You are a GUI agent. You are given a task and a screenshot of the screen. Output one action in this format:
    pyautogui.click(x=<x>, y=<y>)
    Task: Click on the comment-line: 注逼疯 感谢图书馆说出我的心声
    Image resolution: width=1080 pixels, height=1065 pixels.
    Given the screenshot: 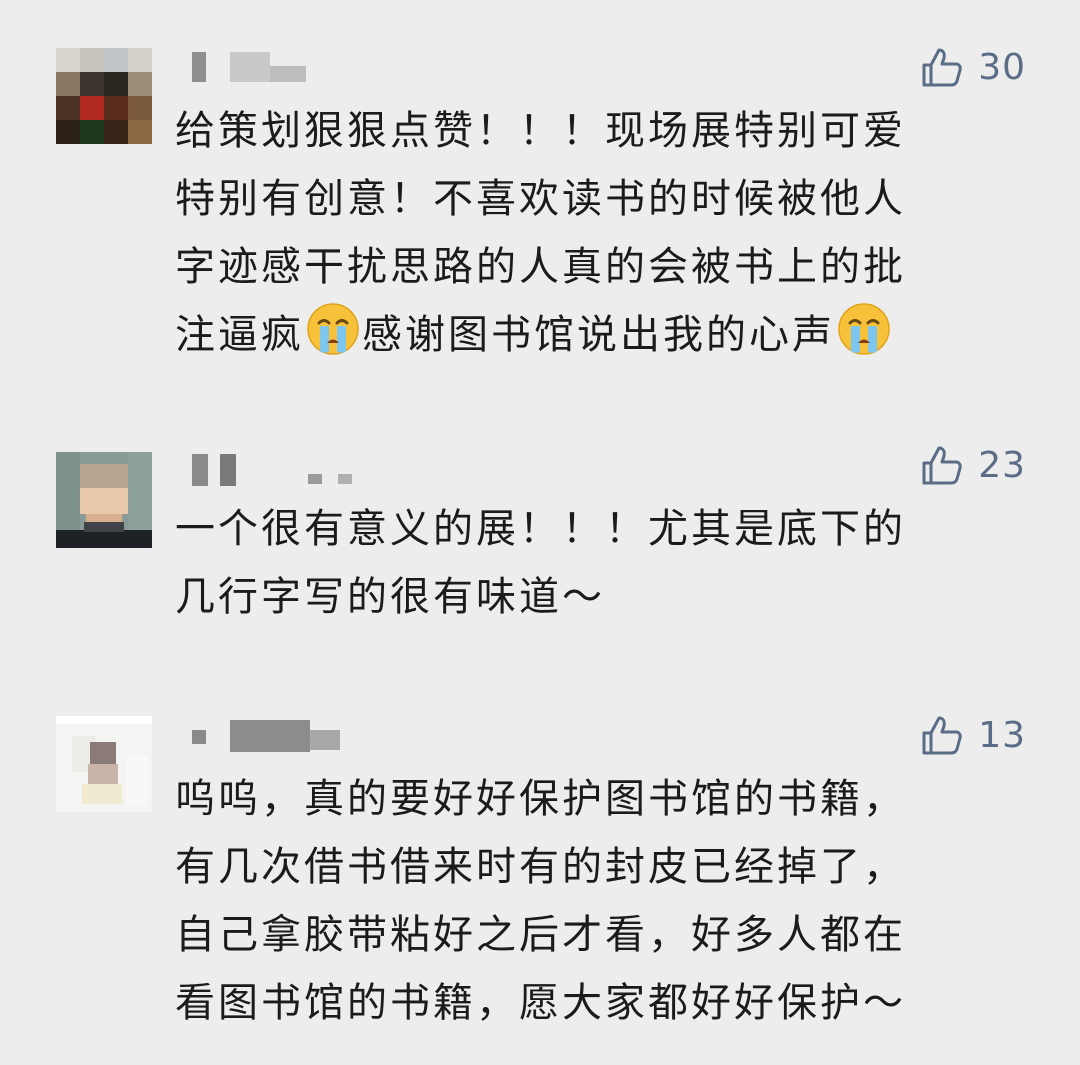 What is the action you would take?
    pyautogui.click(x=590, y=339)
    